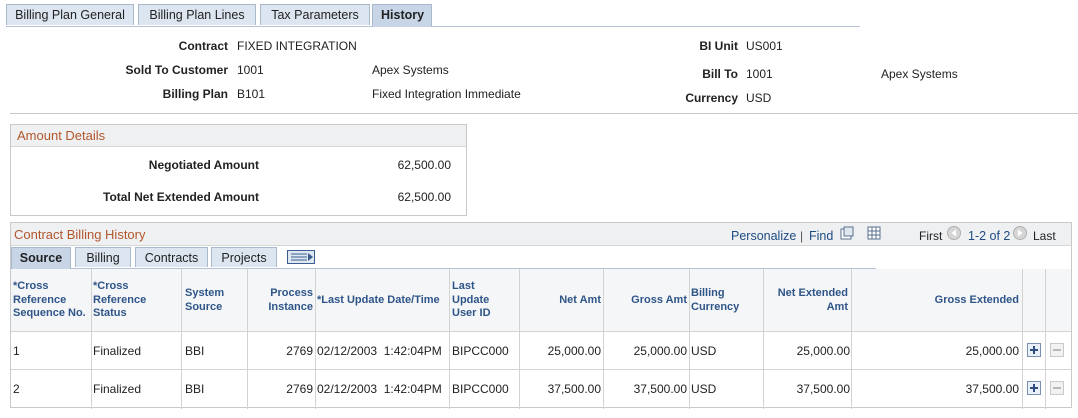  What do you see at coordinates (660, 389) in the screenshot?
I see `cell-gross: 37,500.00` at bounding box center [660, 389].